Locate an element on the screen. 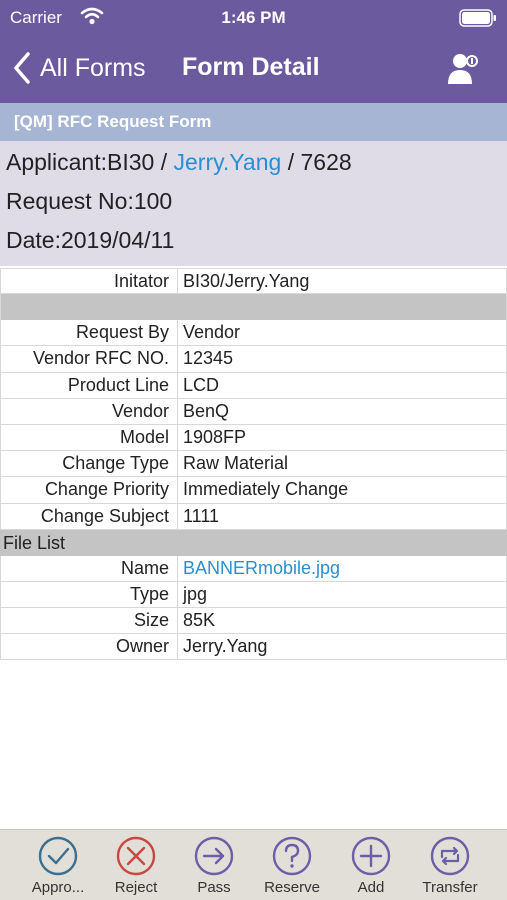 The width and height of the screenshot is (507, 900). file-type-value: jpg is located at coordinates (195, 593).